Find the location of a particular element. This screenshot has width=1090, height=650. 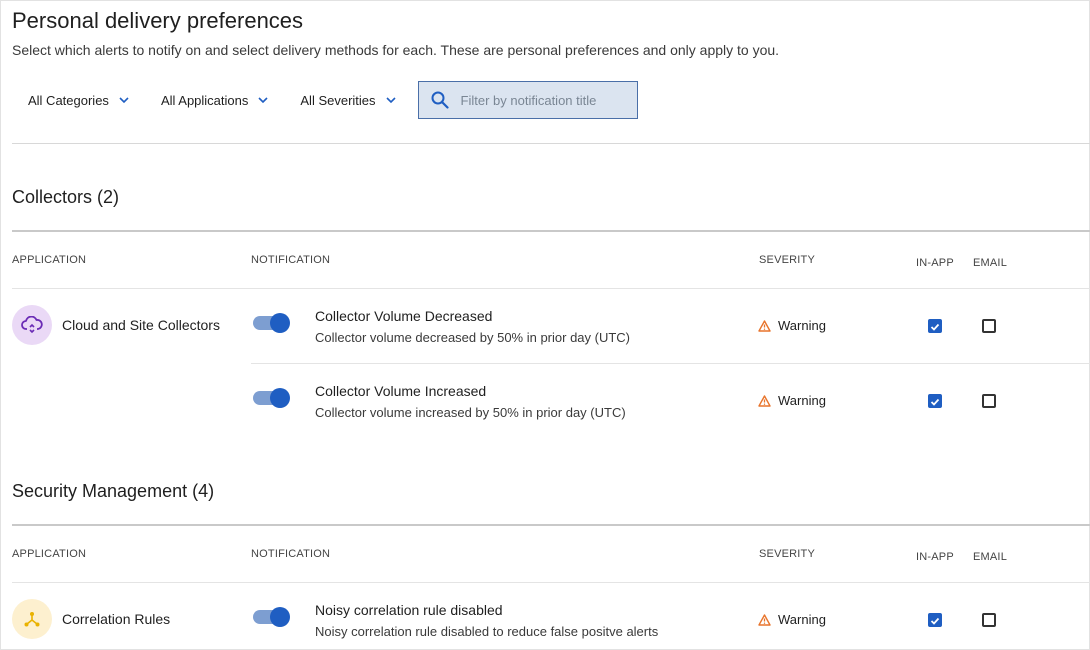

severities-dropdown: All Severities is located at coordinates (347, 100).